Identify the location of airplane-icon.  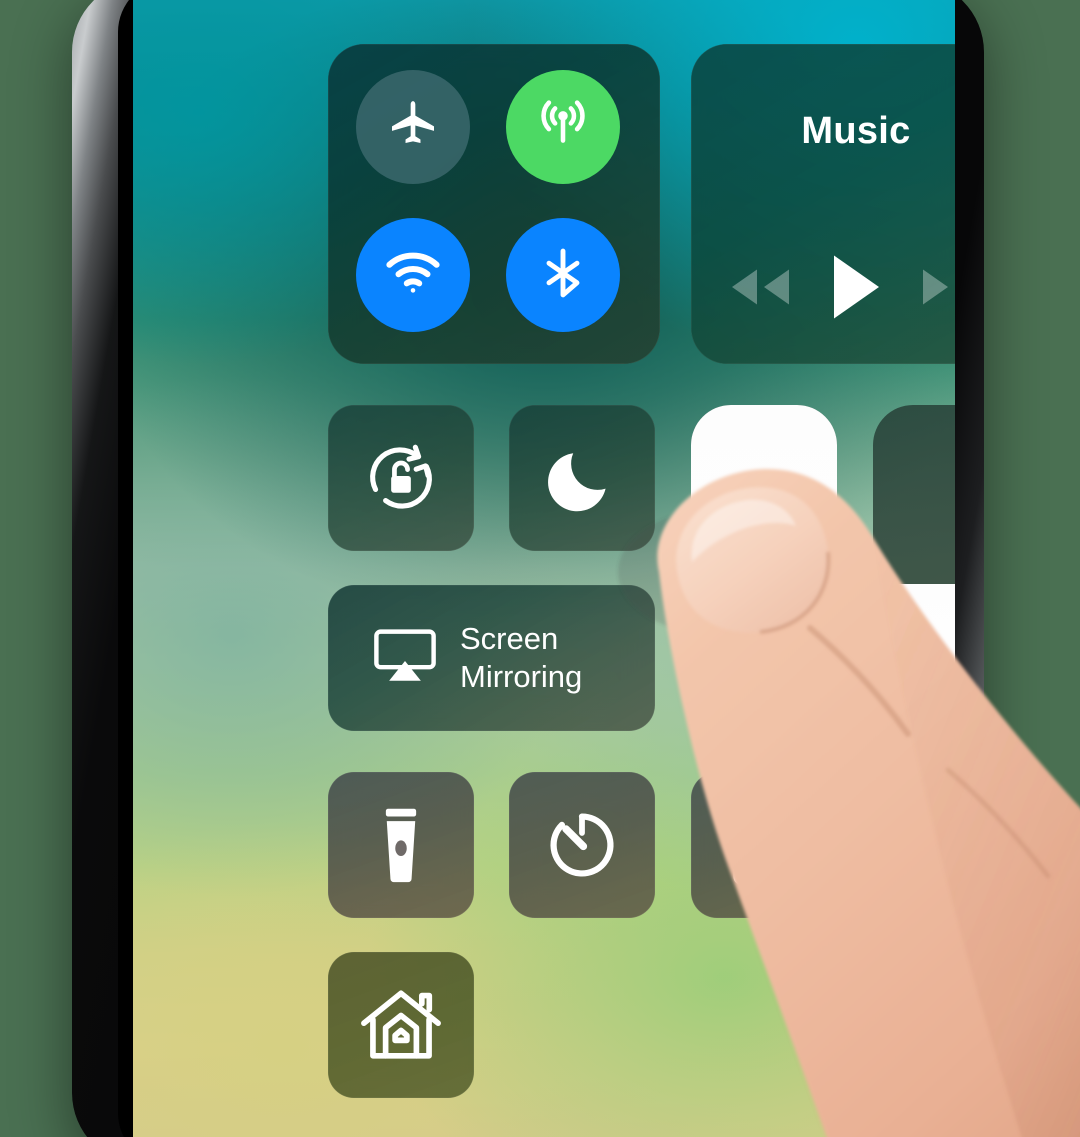
(413, 127).